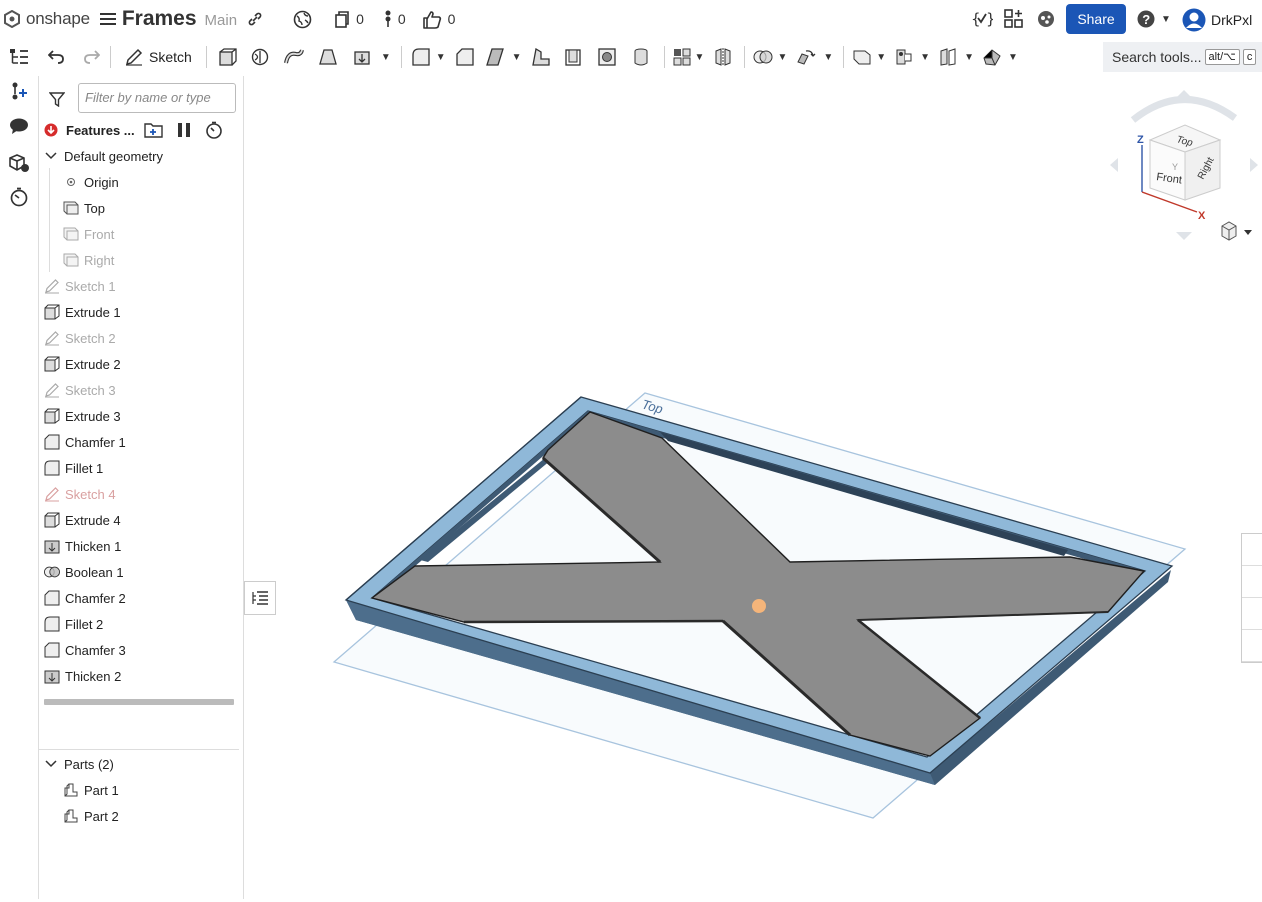  What do you see at coordinates (723, 57) in the screenshot?
I see `mirror-tool-icon` at bounding box center [723, 57].